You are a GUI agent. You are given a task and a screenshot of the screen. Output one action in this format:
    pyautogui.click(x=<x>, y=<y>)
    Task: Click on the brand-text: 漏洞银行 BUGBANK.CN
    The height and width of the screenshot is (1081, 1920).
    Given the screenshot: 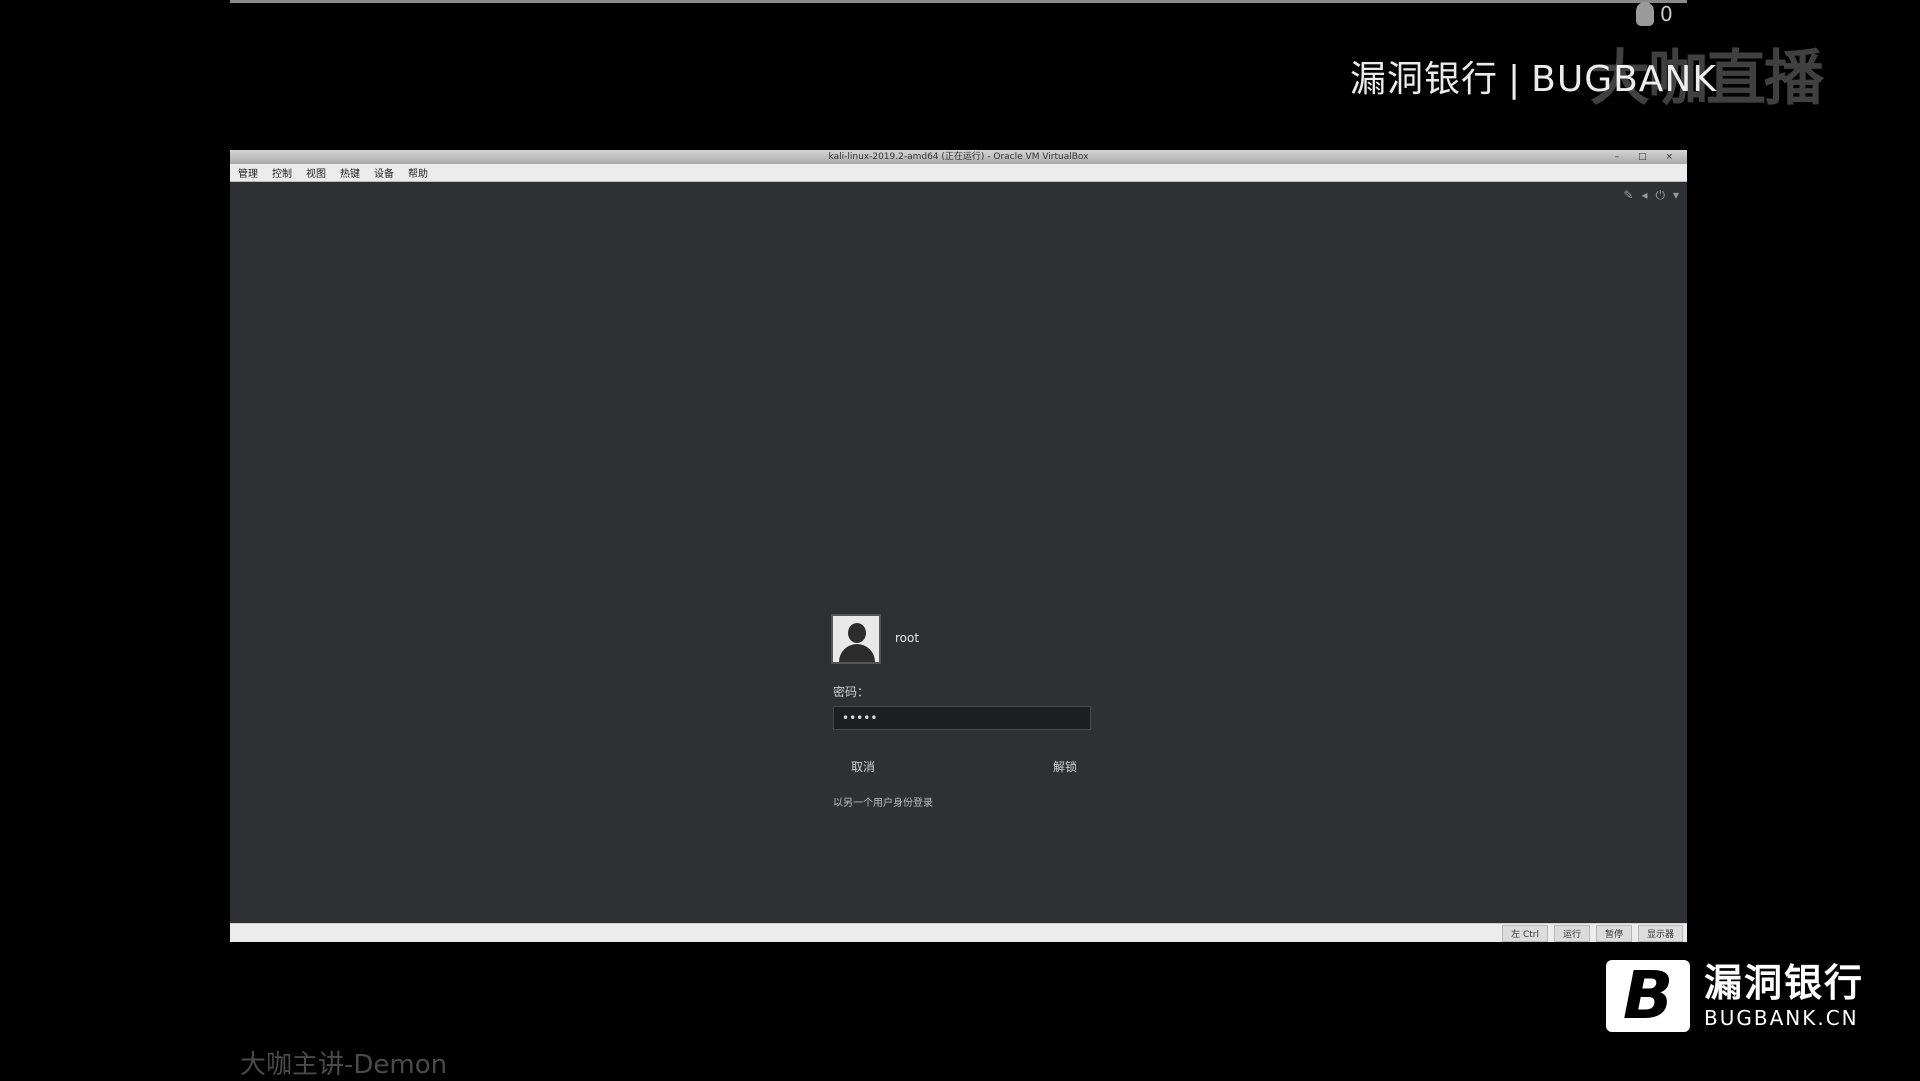 What is the action you would take?
    pyautogui.click(x=1784, y=996)
    